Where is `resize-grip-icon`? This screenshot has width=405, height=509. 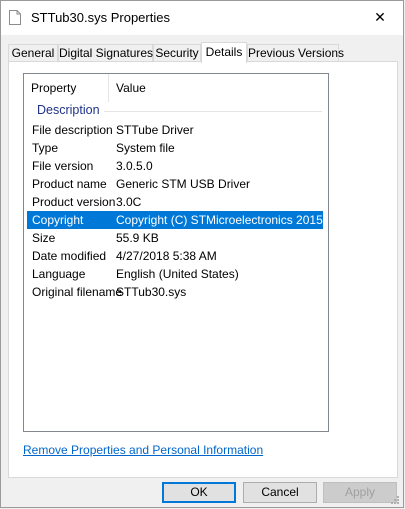 resize-grip-icon is located at coordinates (395, 499).